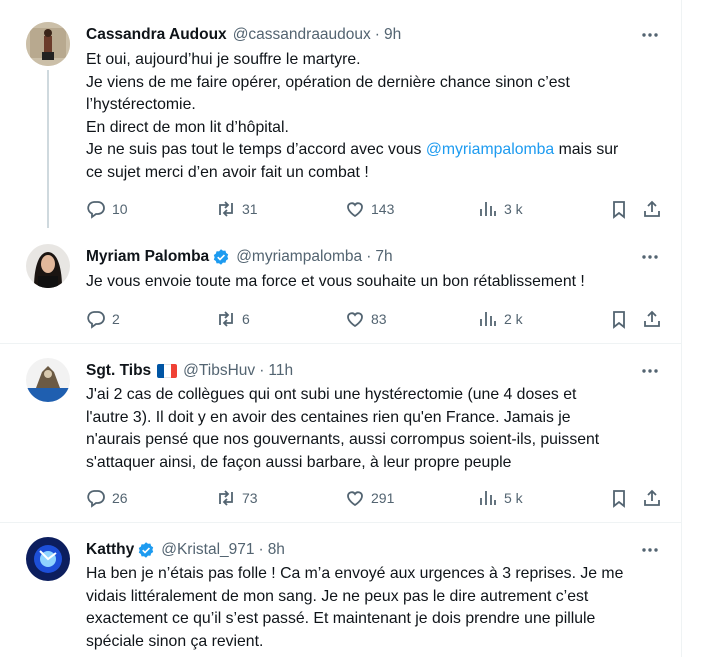 The height and width of the screenshot is (657, 710). Describe the element at coordinates (107, 209) in the screenshot. I see `reply-button: 10` at that location.